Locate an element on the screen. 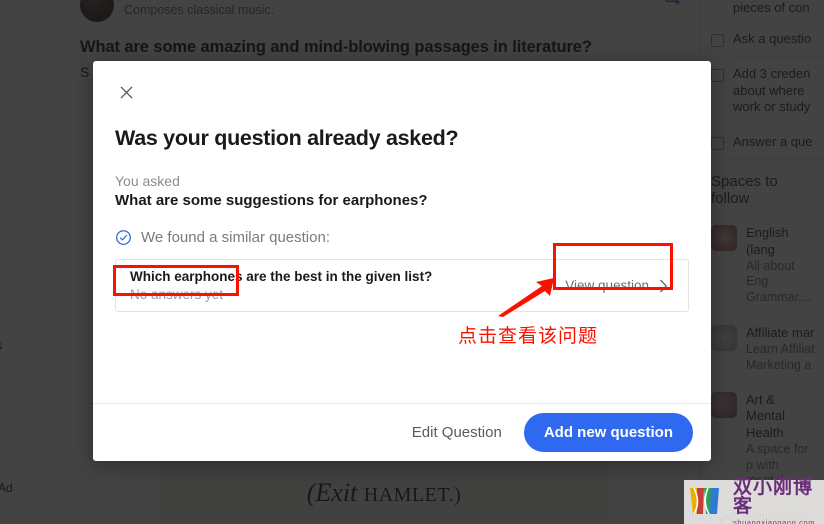 This screenshot has height=524, width=824. watermark-text: 双小刚博客 shuangxiaogang.com is located at coordinates (775, 501).